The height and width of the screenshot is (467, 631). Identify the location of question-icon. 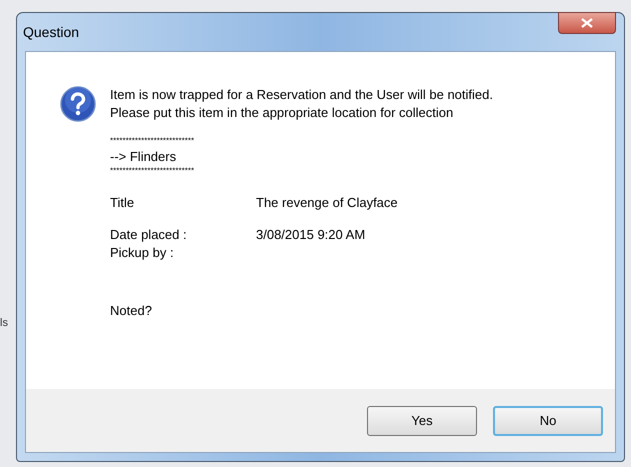
(78, 104).